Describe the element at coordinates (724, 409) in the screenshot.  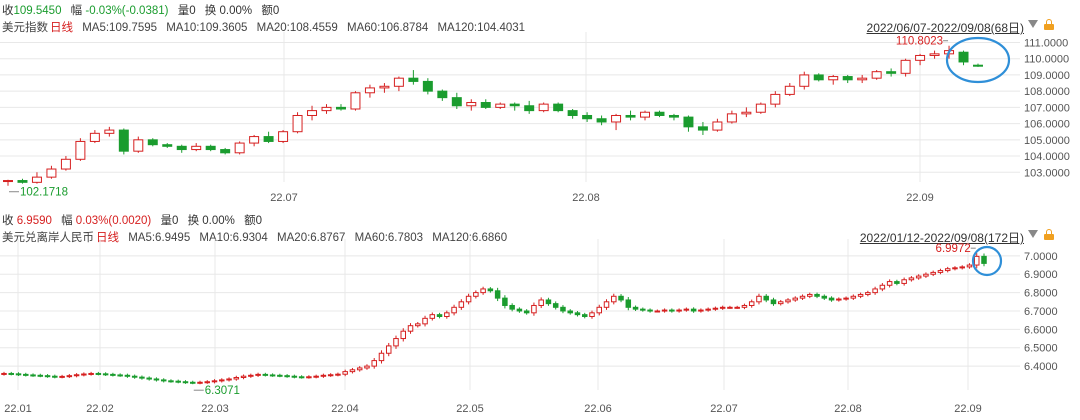
I see `x-tick-label: 22.07` at that location.